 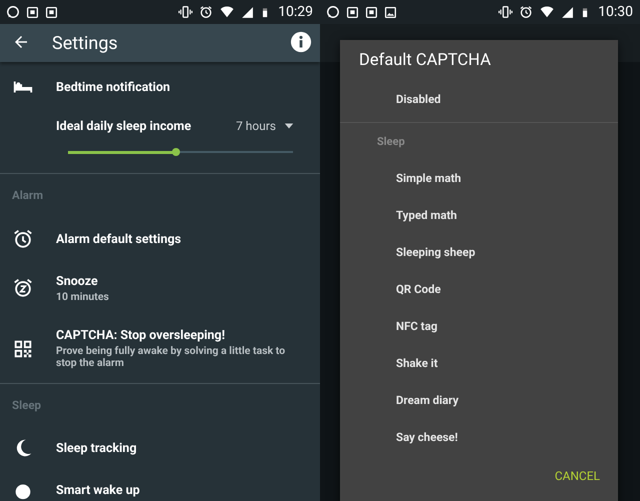 I want to click on item-title: Alarm default settings, so click(x=119, y=239).